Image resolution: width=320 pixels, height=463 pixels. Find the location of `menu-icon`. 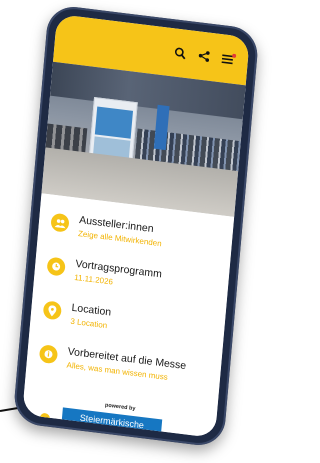

menu-icon is located at coordinates (229, 59).